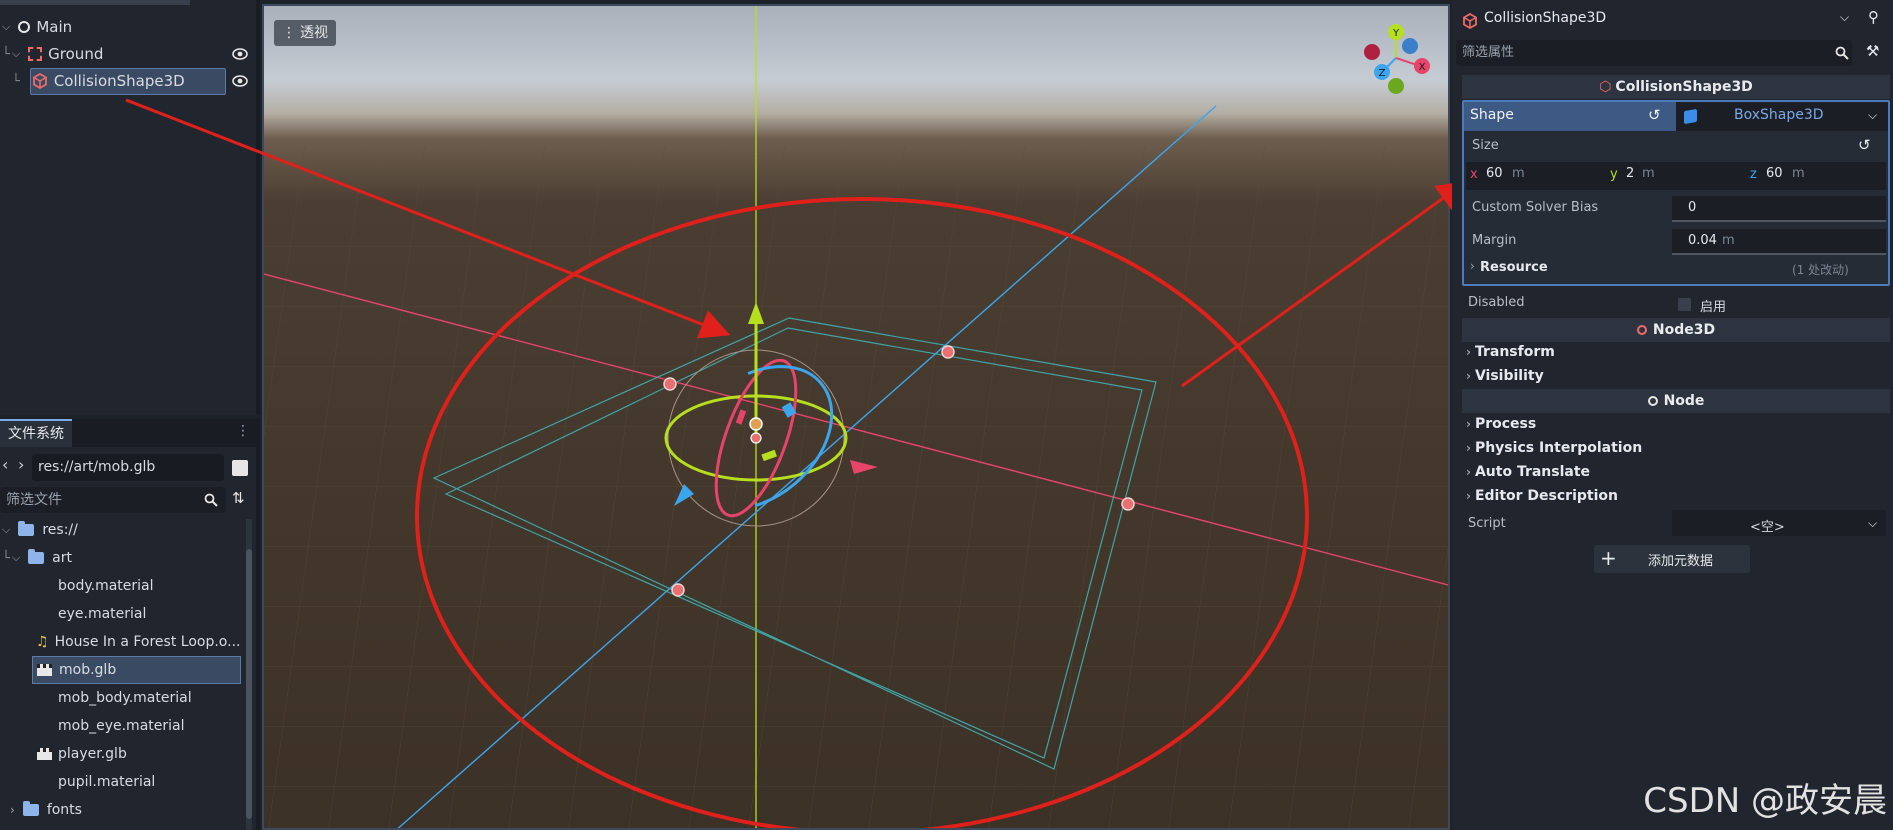  Describe the element at coordinates (240, 468) in the screenshot. I see `layout-toggle-icon` at that location.